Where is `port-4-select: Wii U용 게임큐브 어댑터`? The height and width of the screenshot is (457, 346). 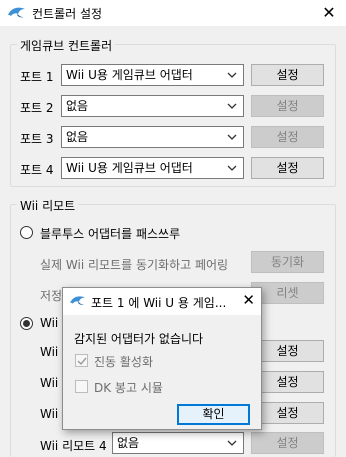 port-4-select: Wii U용 게임큐브 어댑터 is located at coordinates (152, 168).